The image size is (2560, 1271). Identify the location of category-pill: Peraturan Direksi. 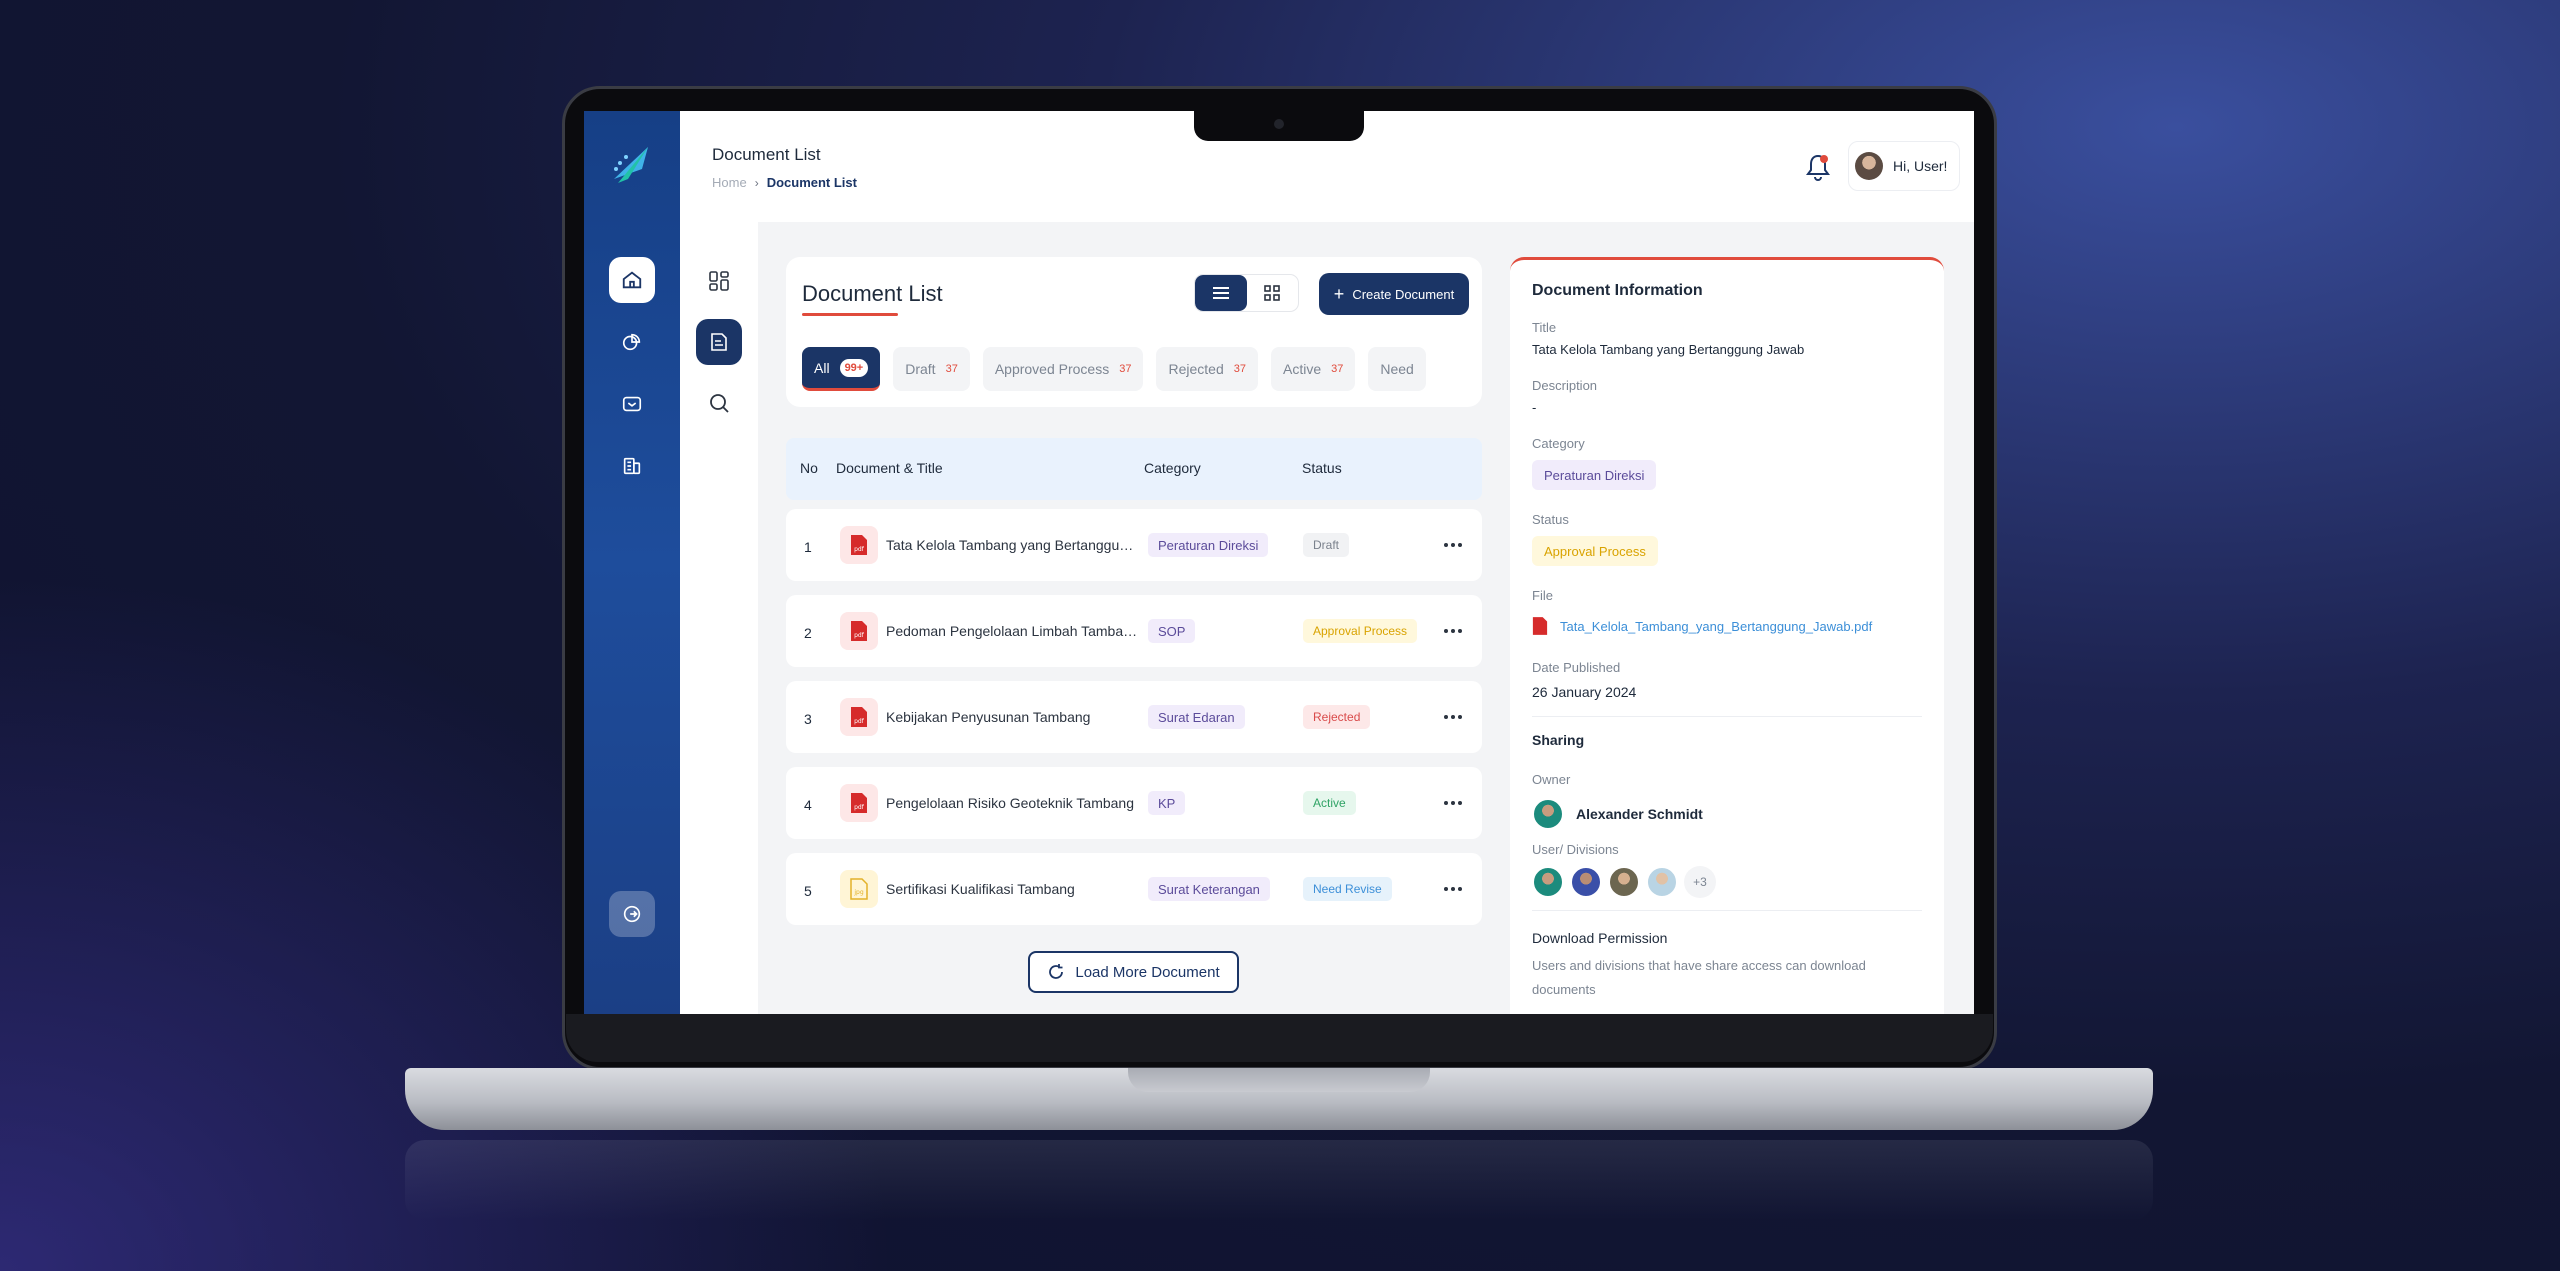
(1594, 475).